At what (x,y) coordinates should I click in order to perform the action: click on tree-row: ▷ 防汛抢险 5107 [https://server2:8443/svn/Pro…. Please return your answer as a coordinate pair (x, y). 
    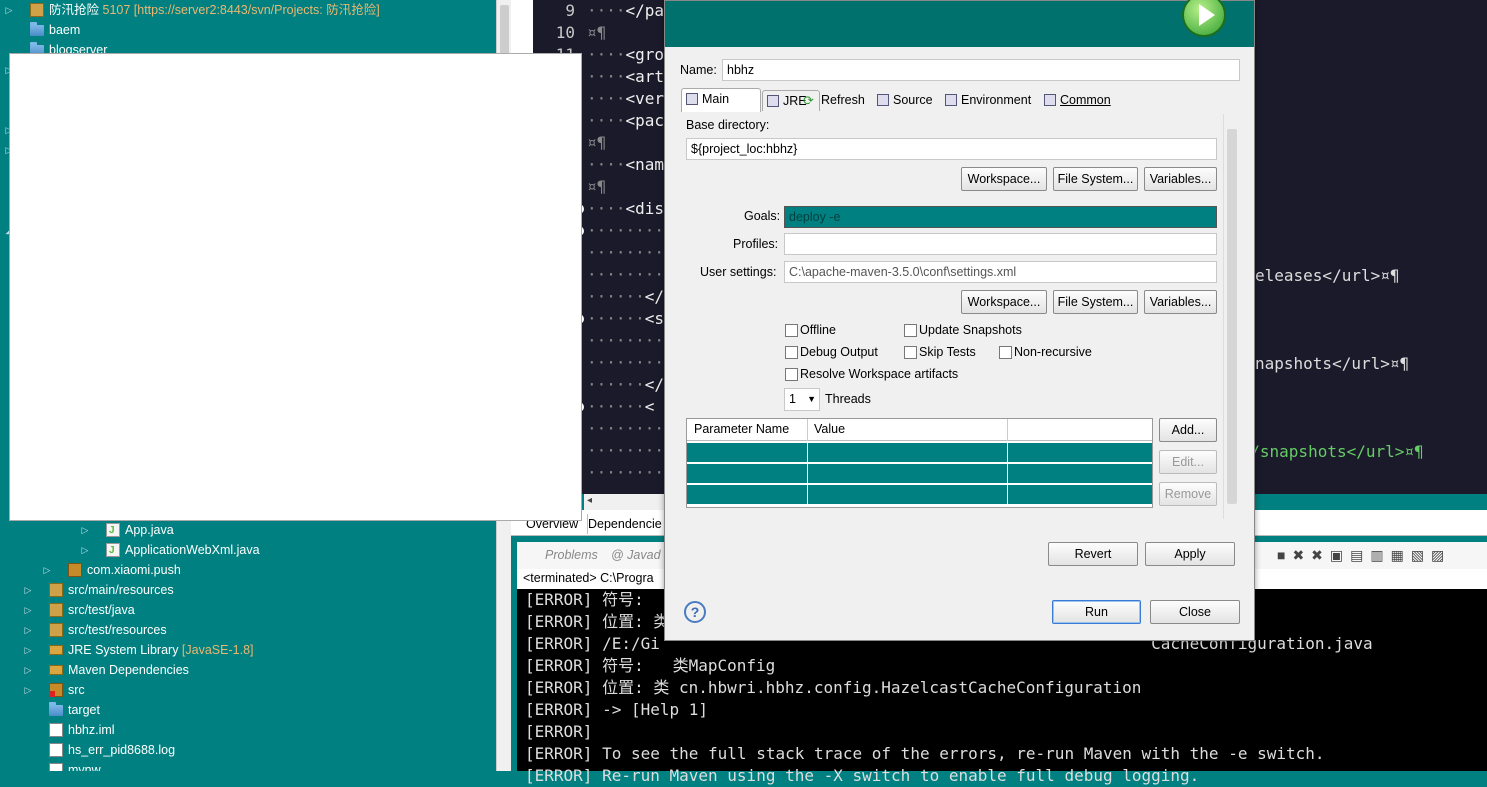
    Looking at the image, I should click on (248, 10).